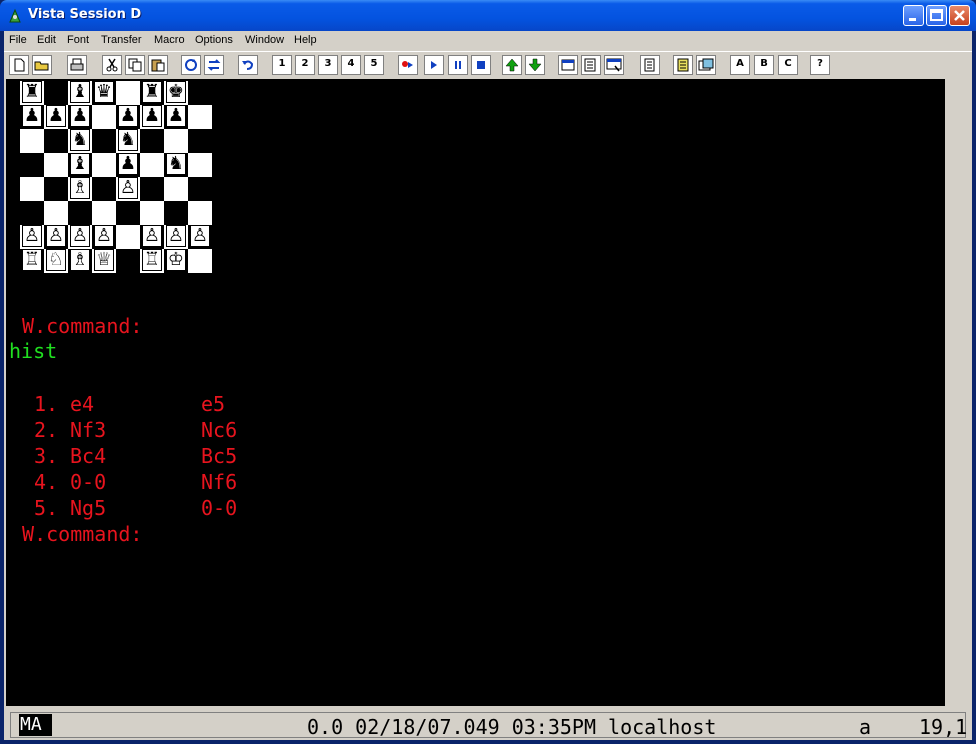 This screenshot has height=744, width=976. What do you see at coordinates (169, 40) in the screenshot?
I see `menu-macro: Macro` at bounding box center [169, 40].